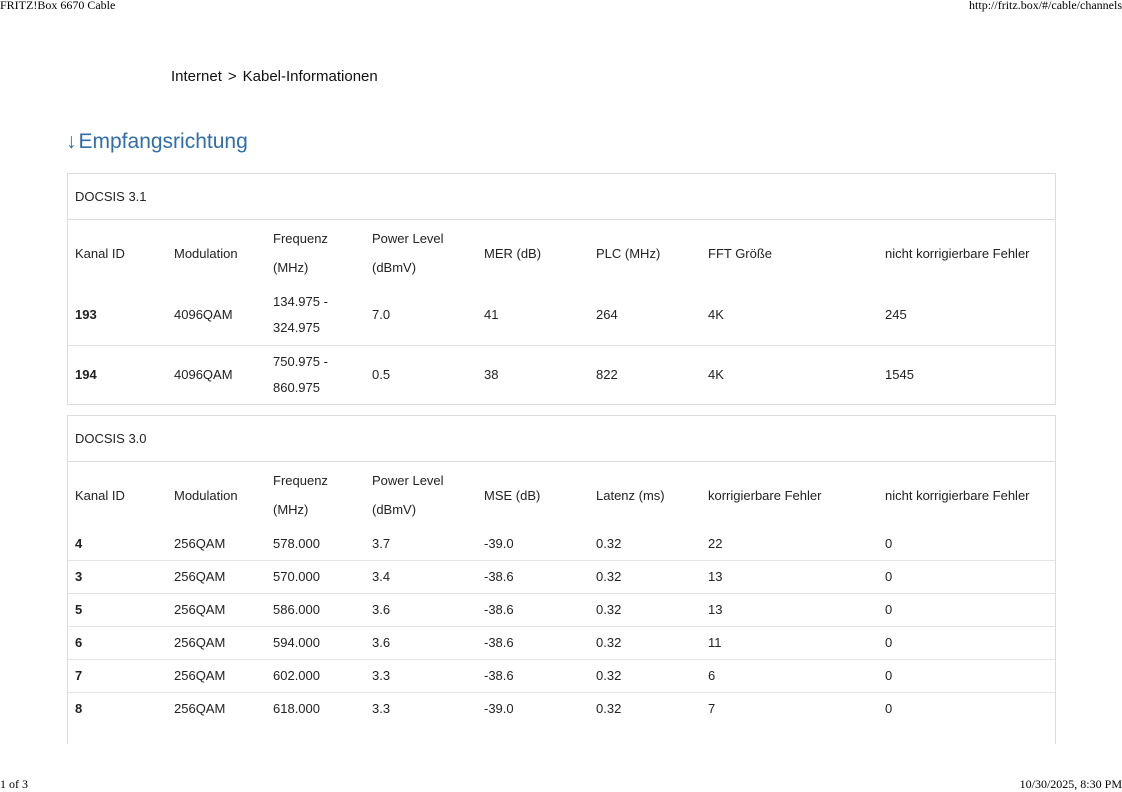  What do you see at coordinates (715, 642) in the screenshot?
I see `table-cell: 11` at bounding box center [715, 642].